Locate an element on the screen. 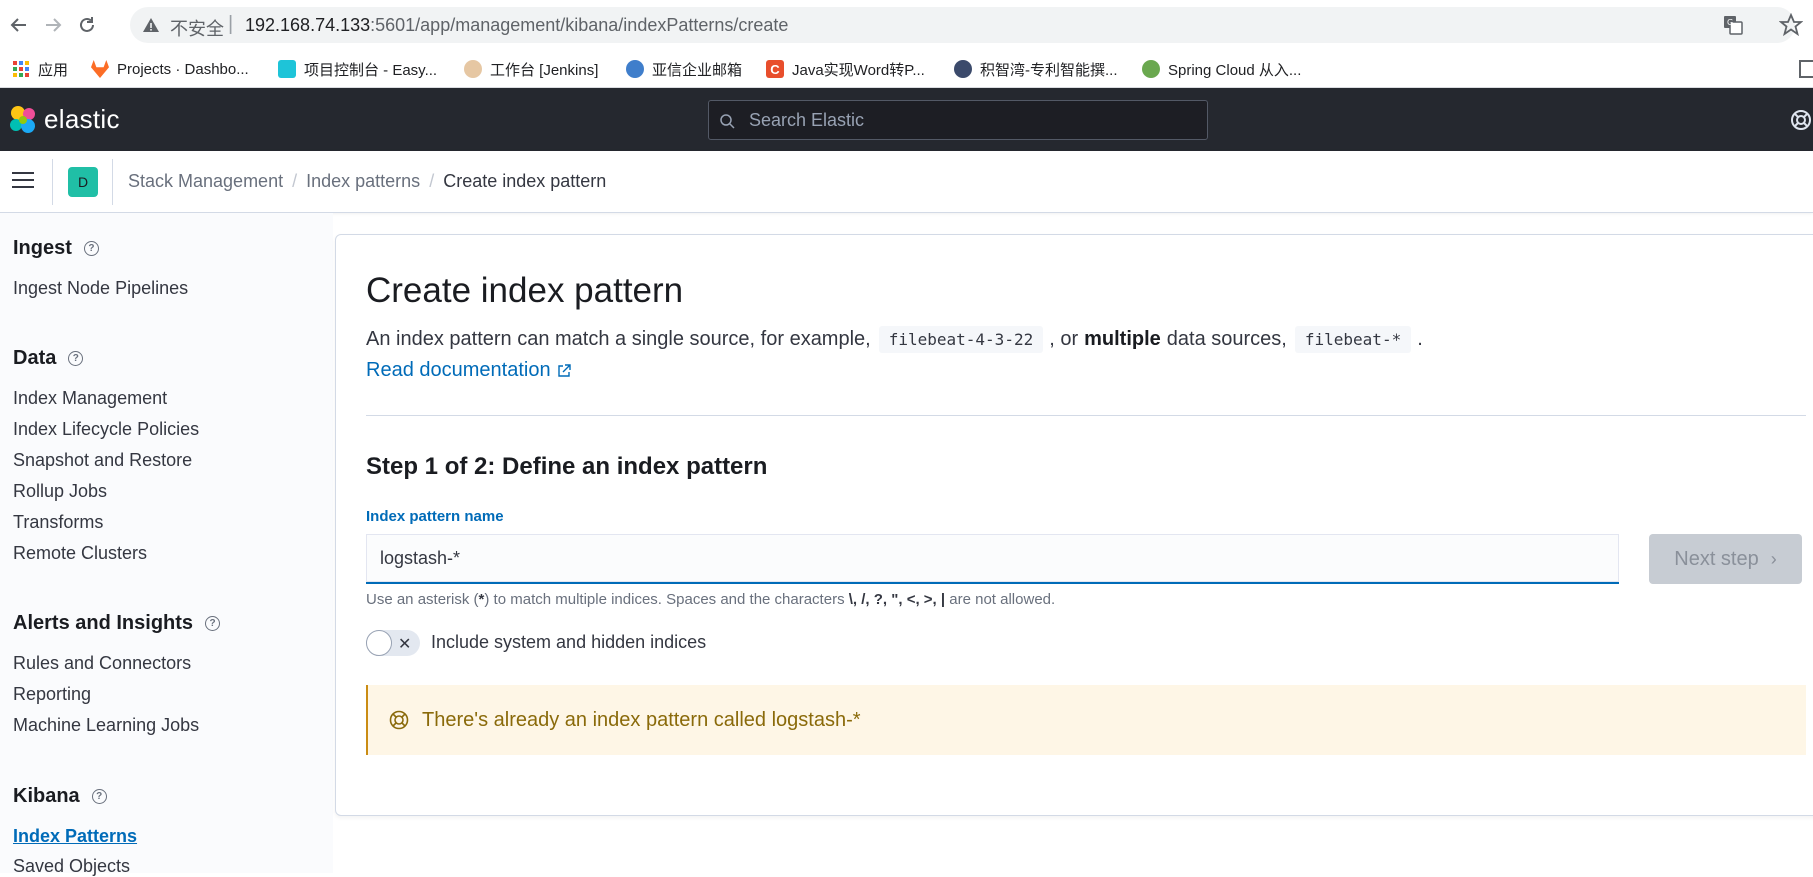 This screenshot has height=877, width=1813. kibana-header: elastic is located at coordinates (906, 119).